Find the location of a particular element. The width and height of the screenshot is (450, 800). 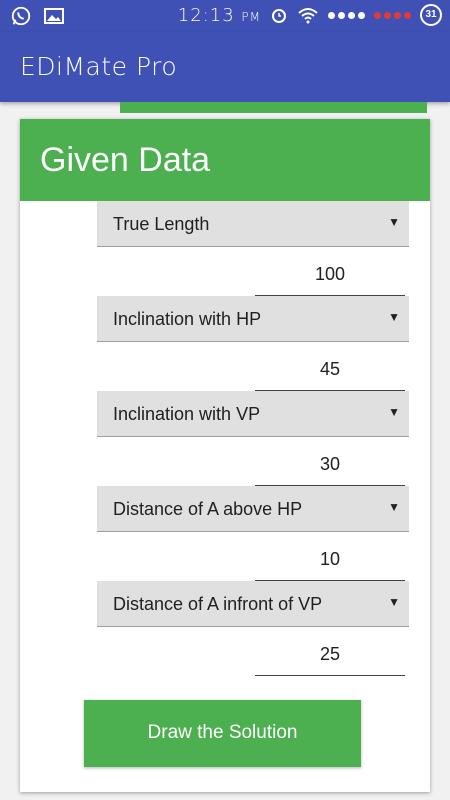

dropdown-distance-infront-vp: Distance of A infront of VP ▼ is located at coordinates (253, 604).